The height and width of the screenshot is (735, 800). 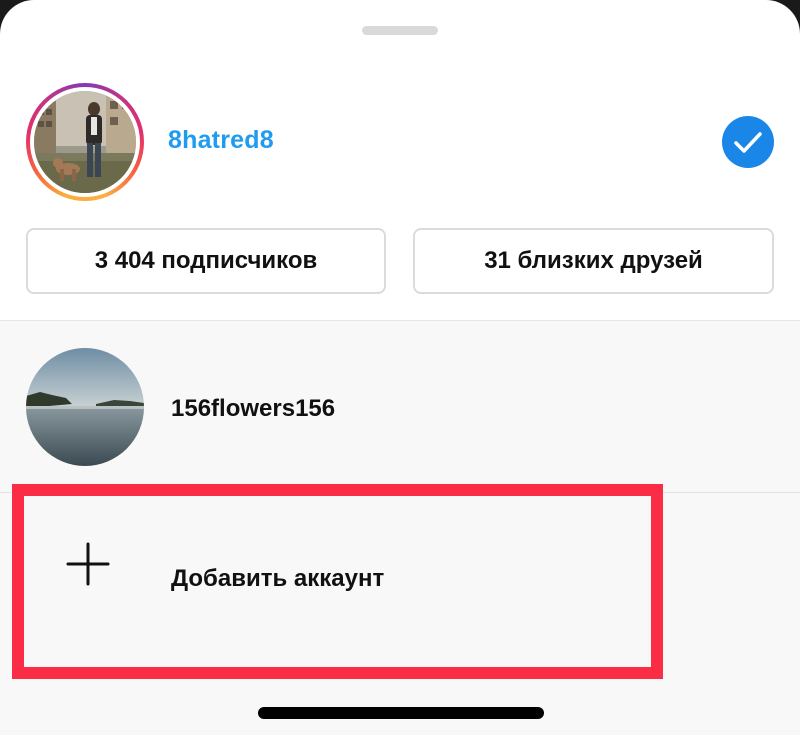 What do you see at coordinates (206, 261) in the screenshot?
I see `followers-button: 3 404 подписчиков` at bounding box center [206, 261].